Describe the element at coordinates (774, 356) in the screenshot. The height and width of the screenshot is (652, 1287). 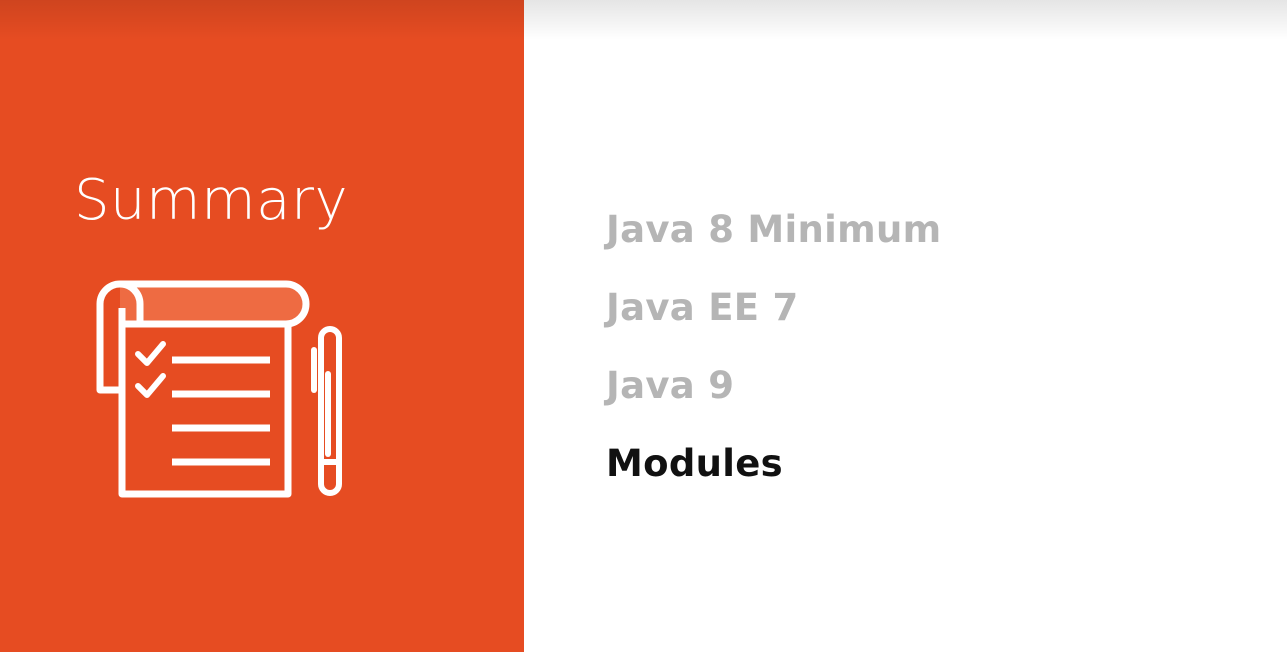
I see `topic-list: Java 8 Minimum Java EE 7 Java 9 Modules` at that location.